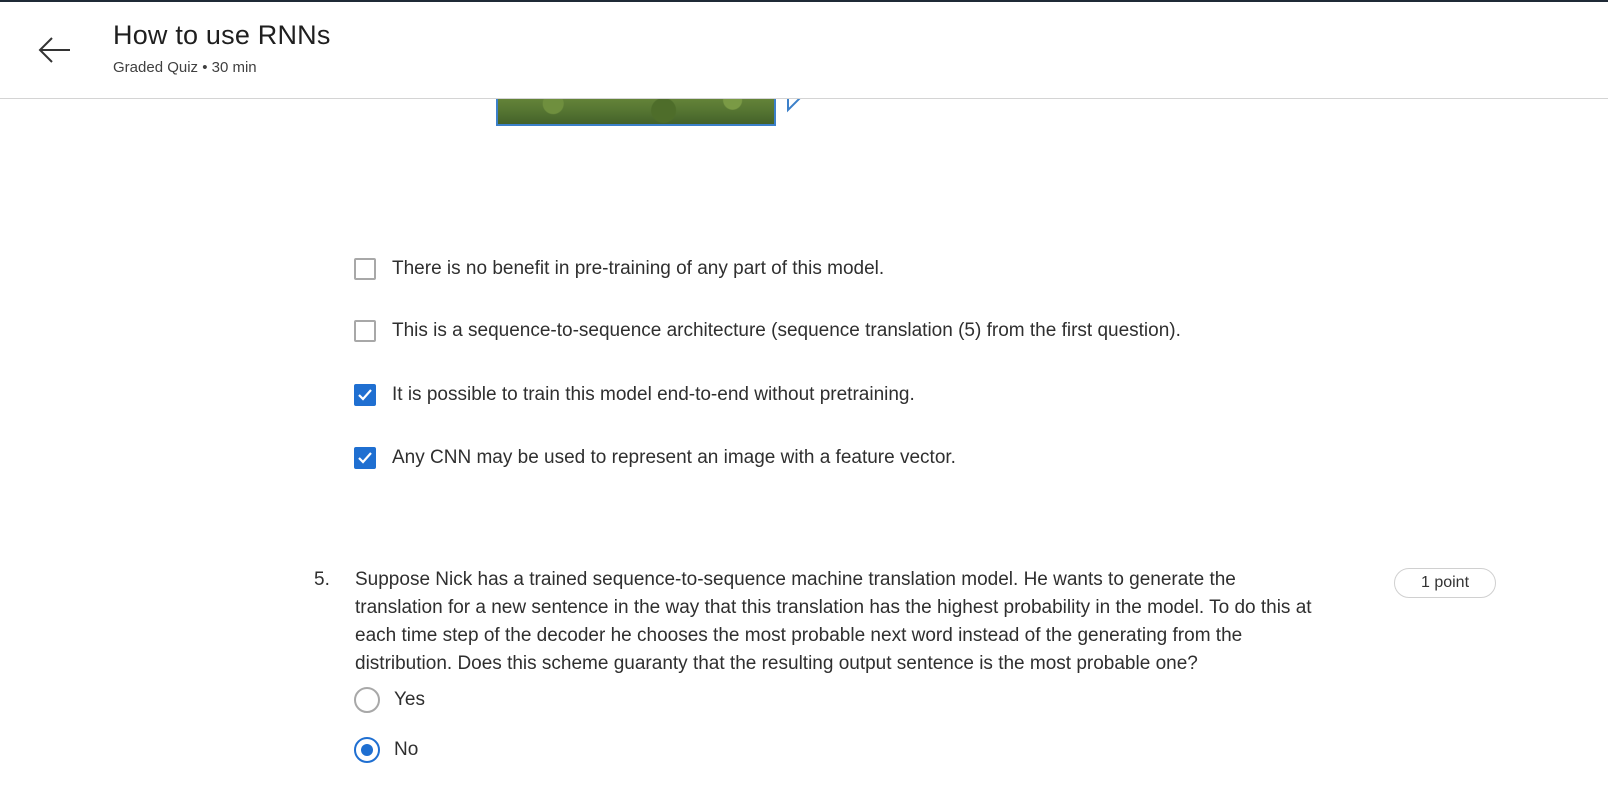  I want to click on page-title: How to use RNNs, so click(222, 35).